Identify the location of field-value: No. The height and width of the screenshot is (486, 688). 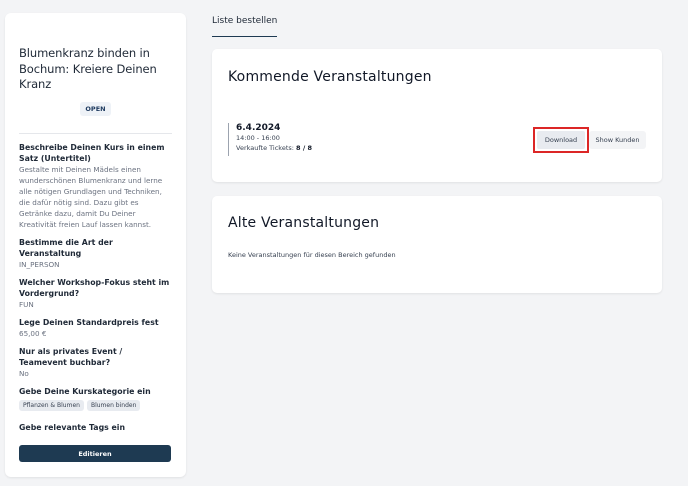
(24, 373).